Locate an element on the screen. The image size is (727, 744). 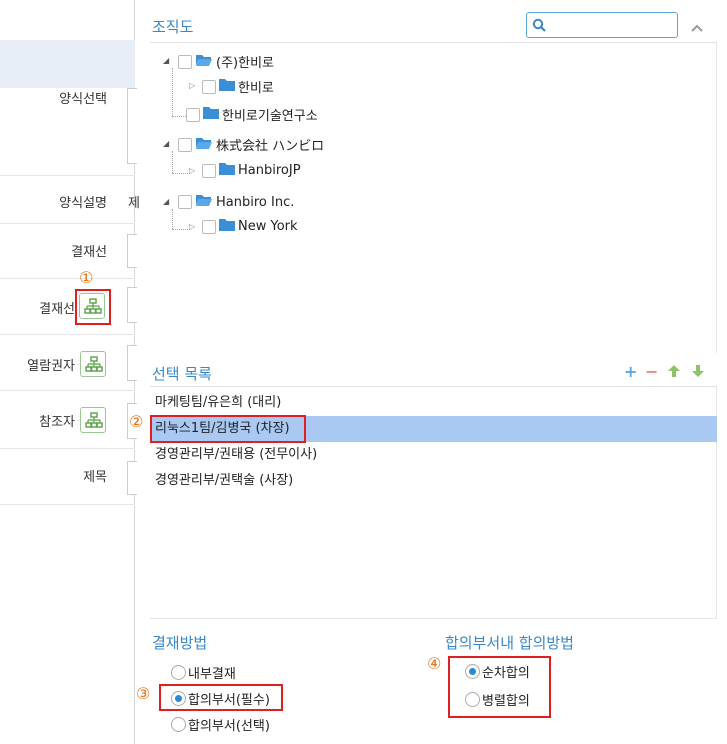
move-down-icon is located at coordinates (698, 372).